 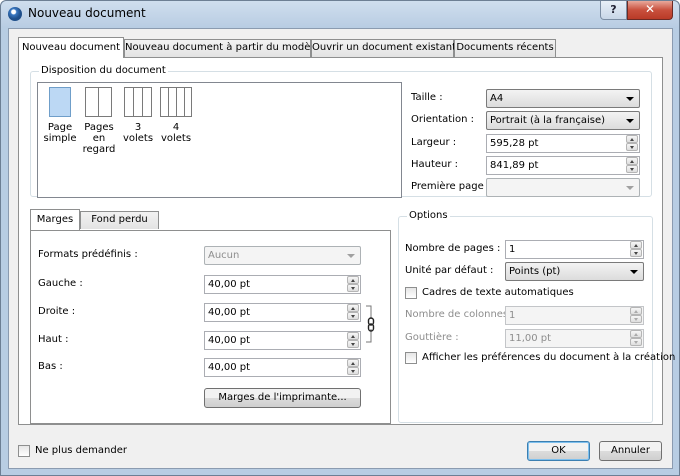 What do you see at coordinates (434, 142) in the screenshot?
I see `width-label: Largeur :` at bounding box center [434, 142].